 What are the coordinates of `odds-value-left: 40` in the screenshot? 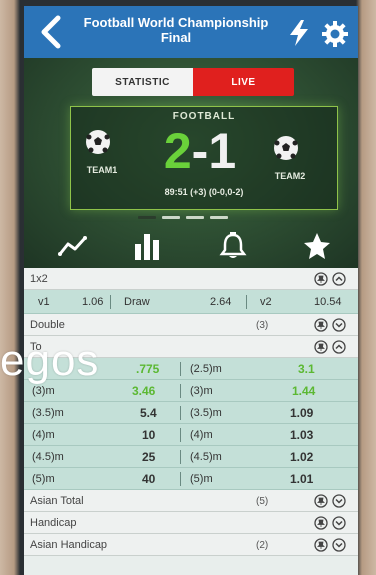 It's located at (148, 479).